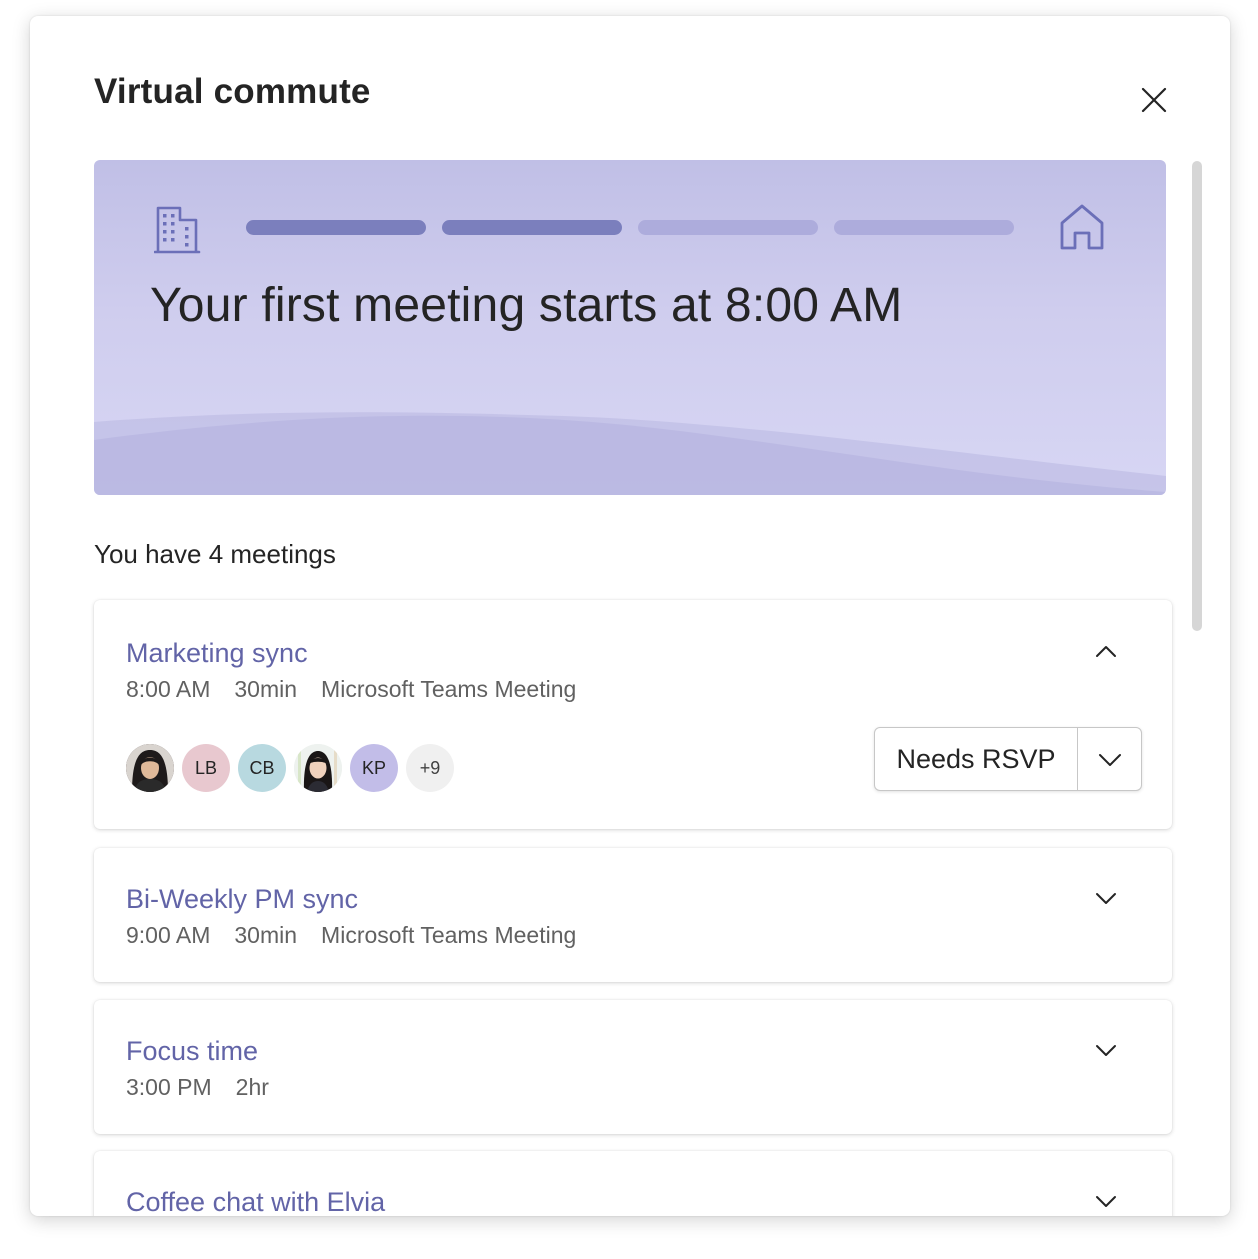 The width and height of the screenshot is (1258, 1259). I want to click on close-button, so click(1154, 100).